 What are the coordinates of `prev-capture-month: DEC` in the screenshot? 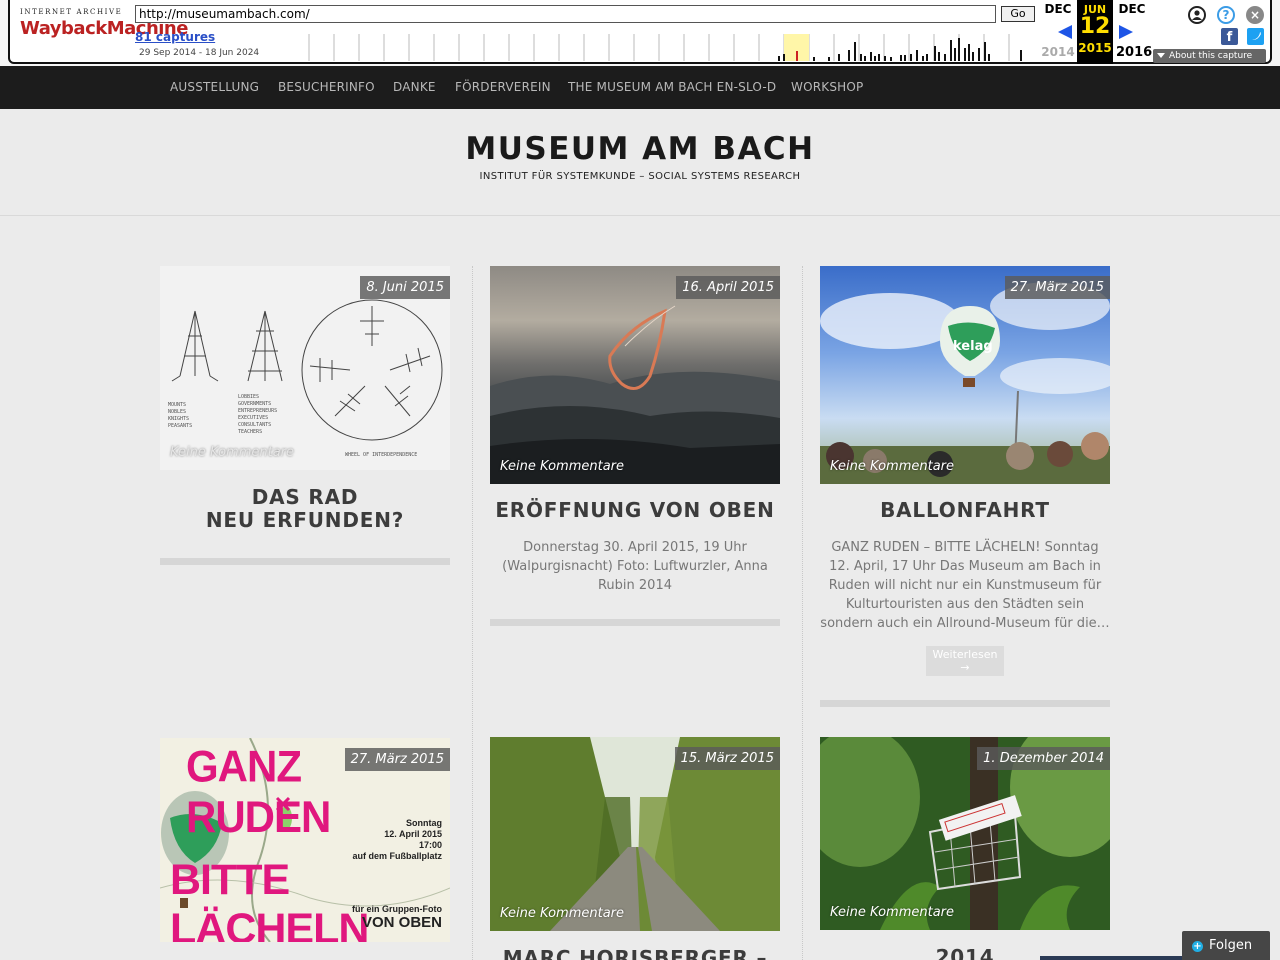 It's located at (1058, 9).